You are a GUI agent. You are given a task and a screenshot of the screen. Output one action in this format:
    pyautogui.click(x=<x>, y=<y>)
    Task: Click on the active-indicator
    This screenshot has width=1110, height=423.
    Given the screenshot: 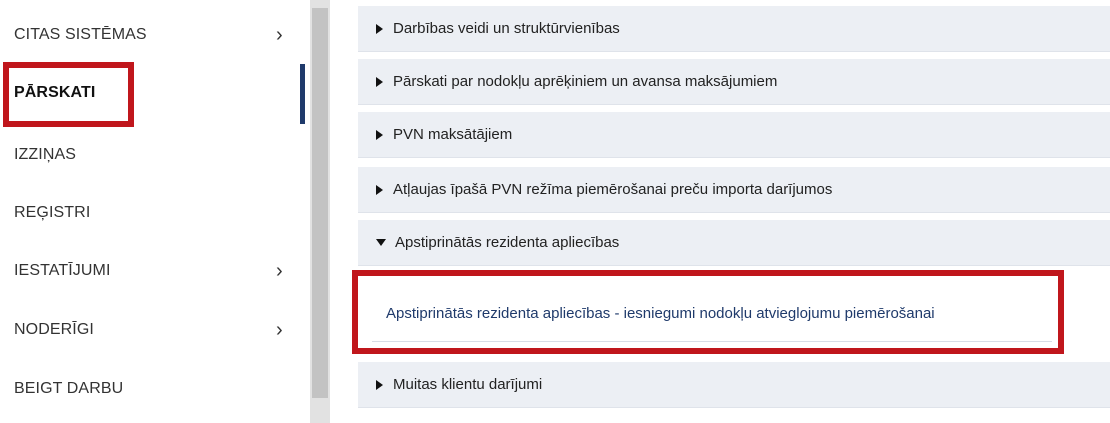 What is the action you would take?
    pyautogui.click(x=302, y=94)
    